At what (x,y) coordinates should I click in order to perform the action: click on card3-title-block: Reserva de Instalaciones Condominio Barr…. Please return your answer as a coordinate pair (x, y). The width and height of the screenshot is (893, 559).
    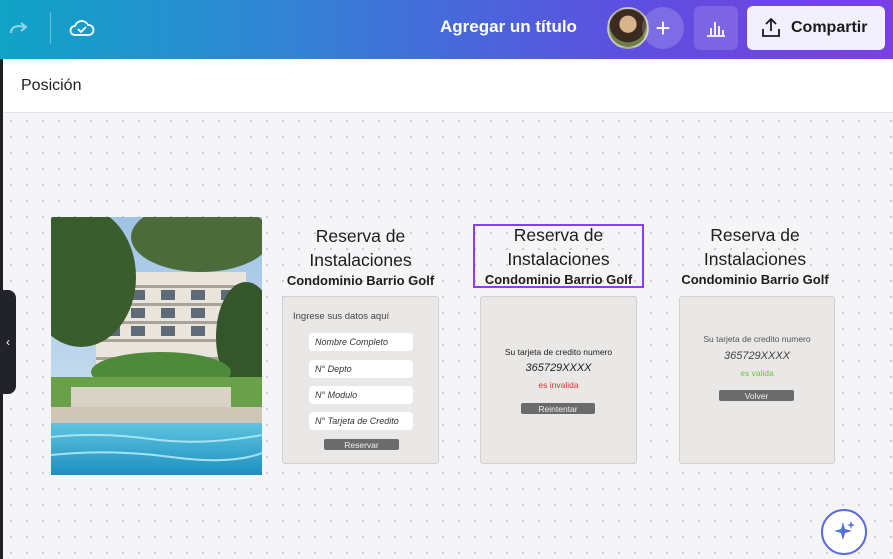
    Looking at the image, I should click on (755, 255).